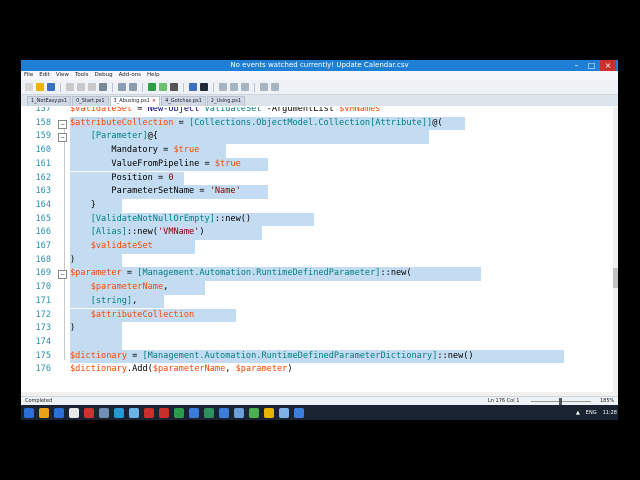  I want to click on line-number: 169, so click(43, 273).